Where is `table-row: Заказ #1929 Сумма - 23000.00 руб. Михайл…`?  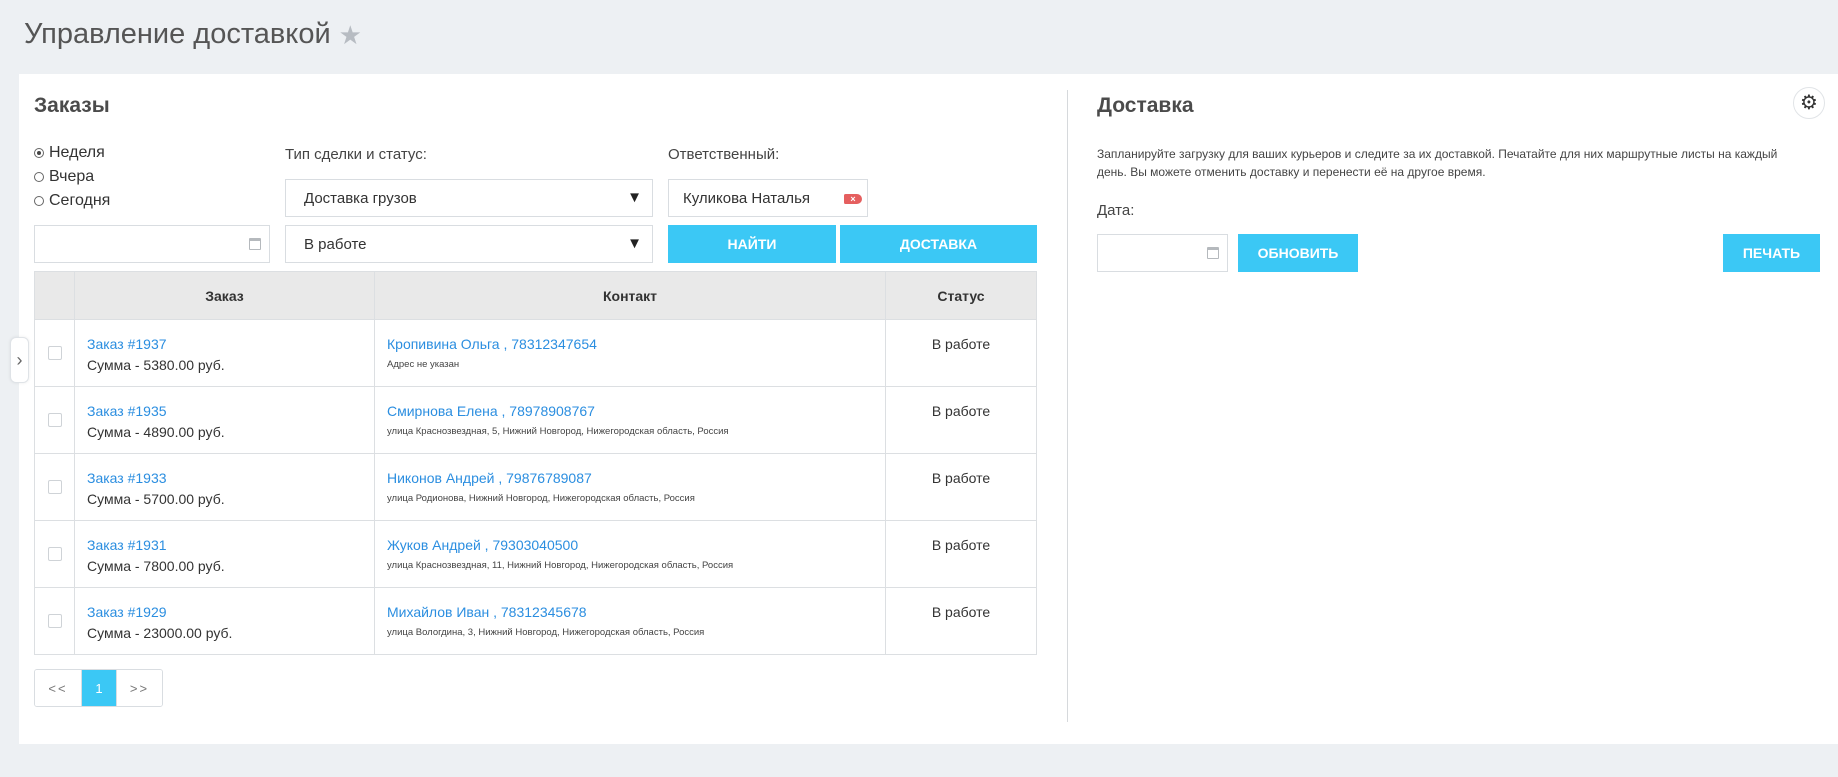 table-row: Заказ #1929 Сумма - 23000.00 руб. Михайл… is located at coordinates (535, 620).